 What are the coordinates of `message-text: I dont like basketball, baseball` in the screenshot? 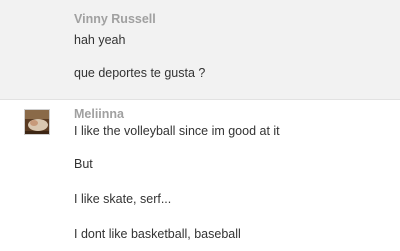 It's located at (157, 234).